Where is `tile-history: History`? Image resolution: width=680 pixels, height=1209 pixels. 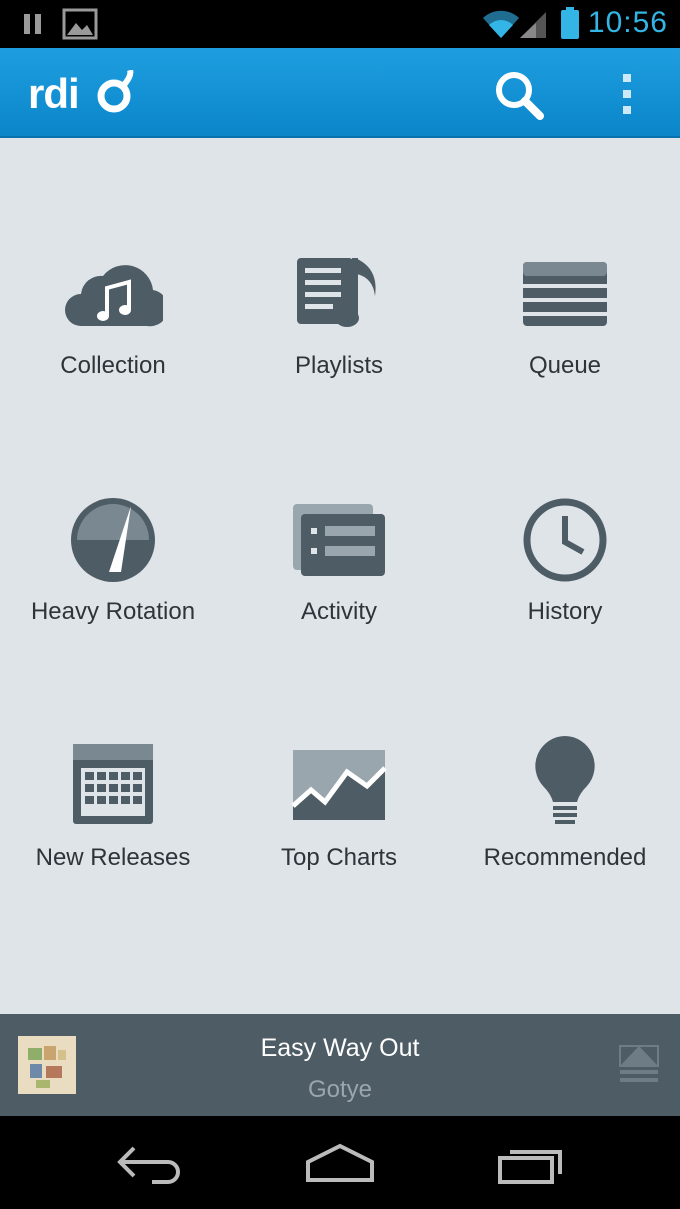 tile-history: History is located at coordinates (565, 596).